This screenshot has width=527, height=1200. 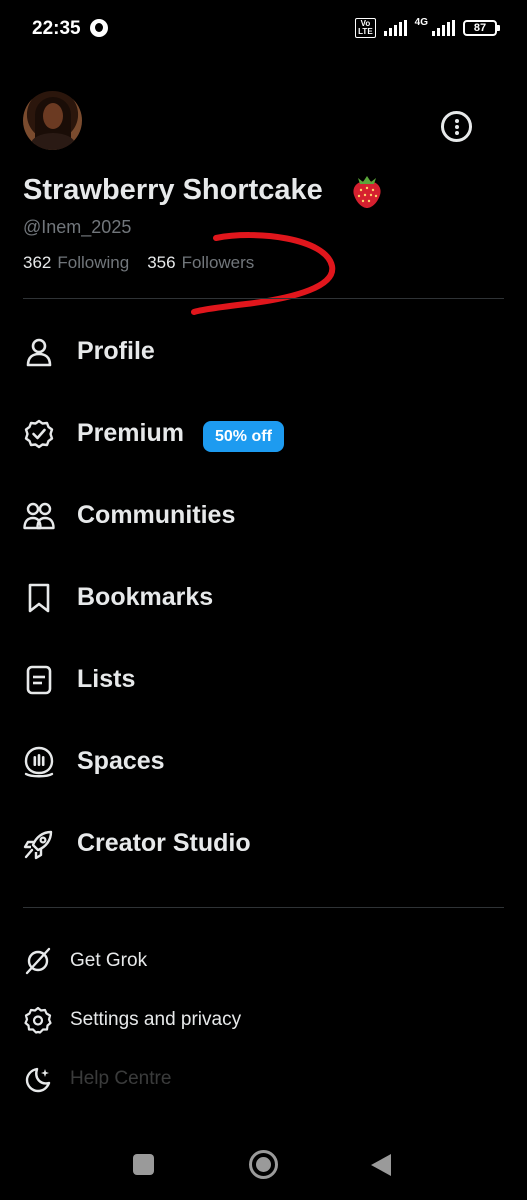 I want to click on menu-label: Get Grok, so click(x=109, y=960).